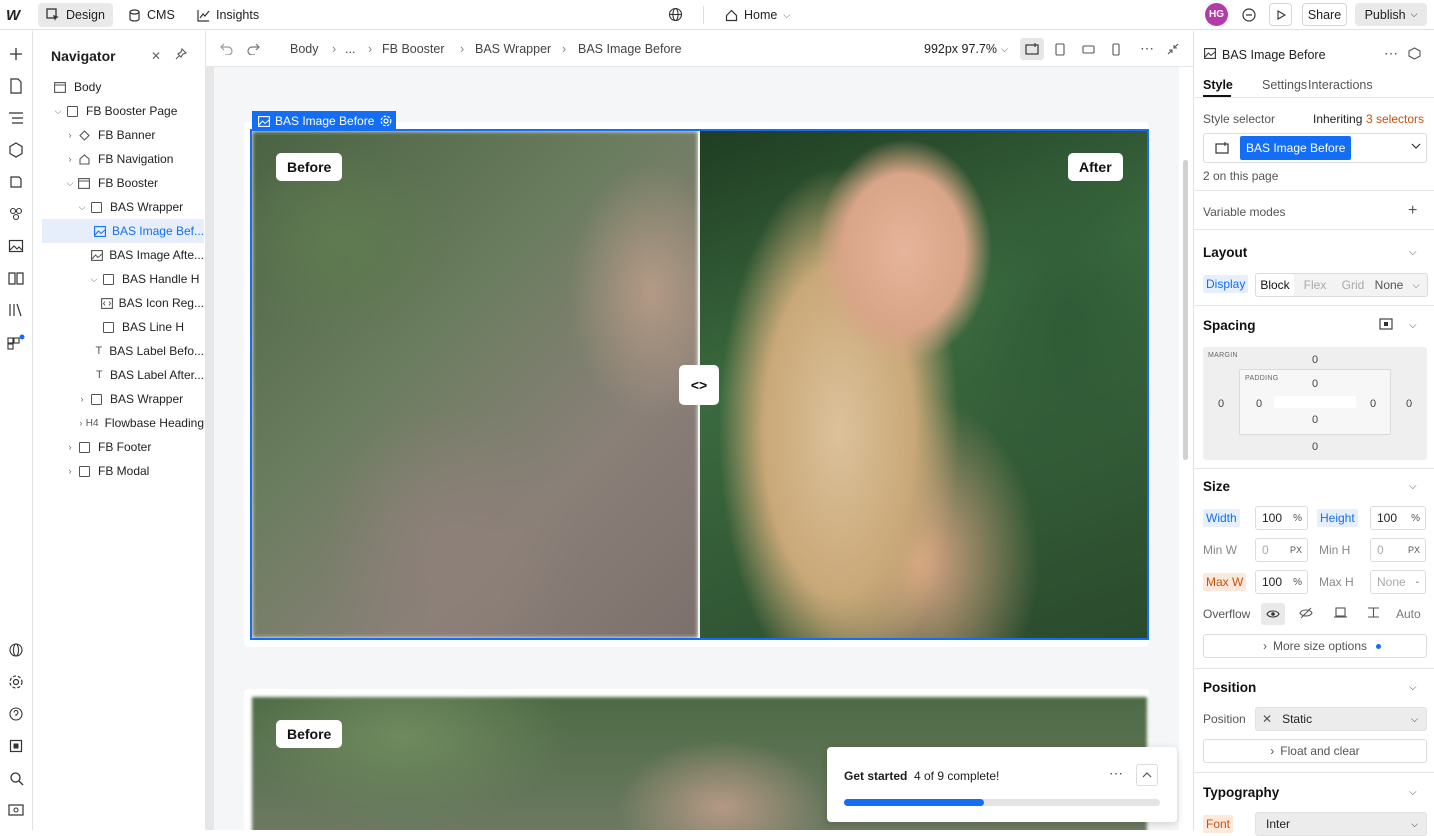 This screenshot has height=836, width=1434. Describe the element at coordinates (960, 49) in the screenshot. I see `viewport-size: 992px 97.7%` at that location.